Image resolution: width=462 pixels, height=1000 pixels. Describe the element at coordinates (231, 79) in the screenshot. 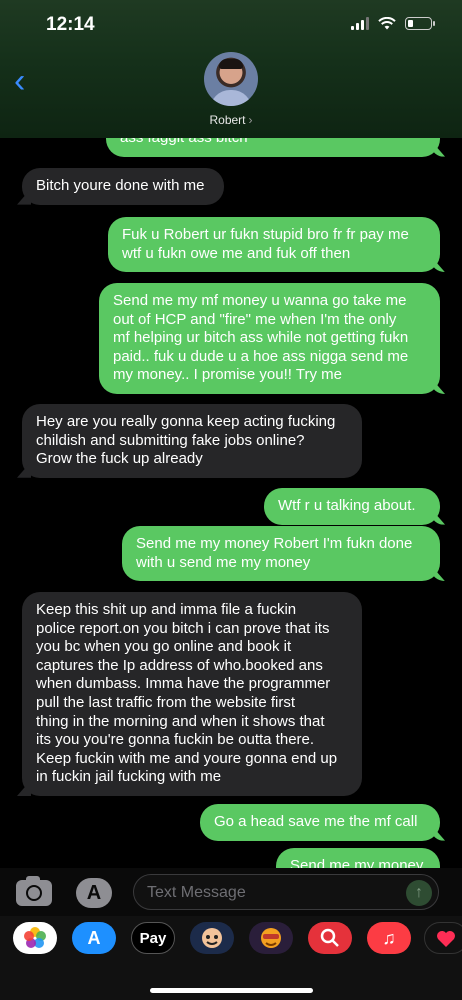

I see `contact-avatar` at that location.